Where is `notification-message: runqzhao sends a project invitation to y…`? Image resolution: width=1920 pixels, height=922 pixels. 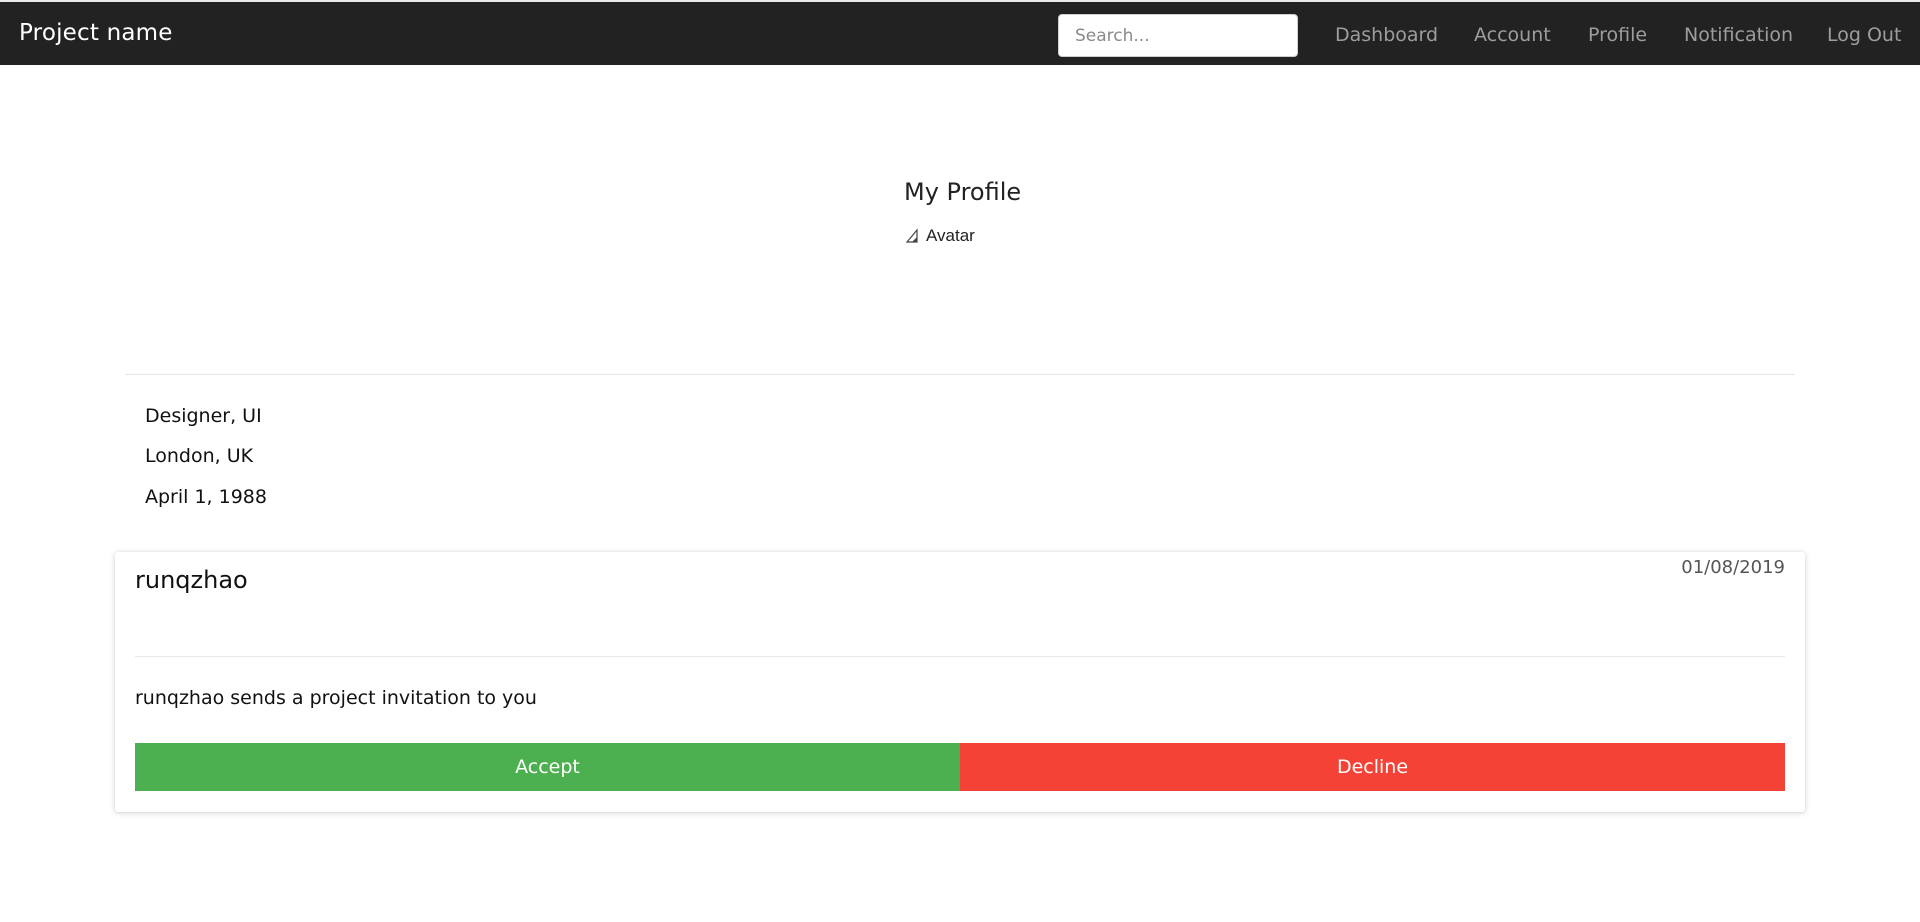
notification-message: runqzhao sends a project invitation to y… is located at coordinates (336, 698).